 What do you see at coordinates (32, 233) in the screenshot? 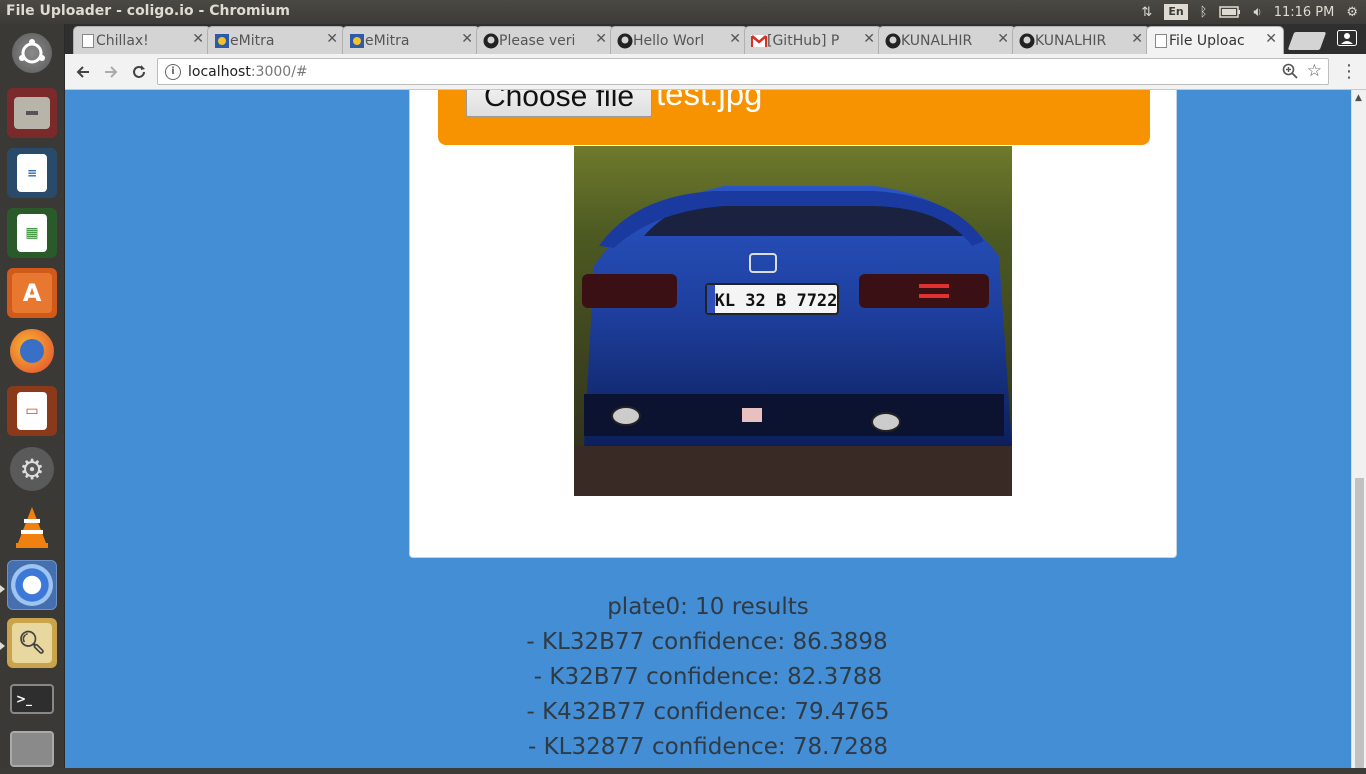
I see `calc-icon: ▦` at bounding box center [32, 233].